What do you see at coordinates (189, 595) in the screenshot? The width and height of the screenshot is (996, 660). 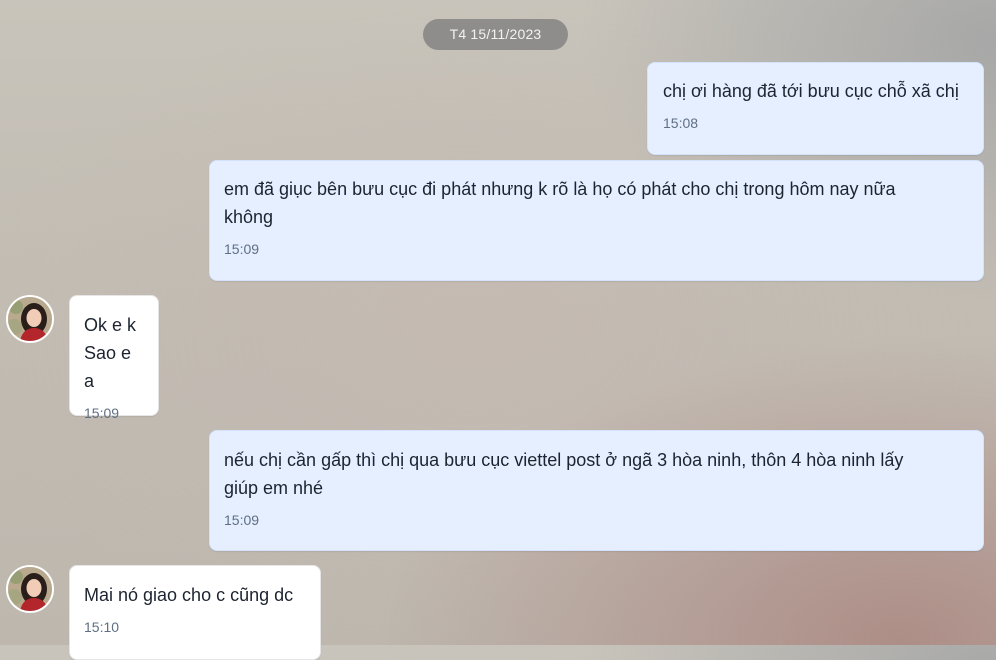 I see `message-text: Mai nó giao cho c cũng dc` at bounding box center [189, 595].